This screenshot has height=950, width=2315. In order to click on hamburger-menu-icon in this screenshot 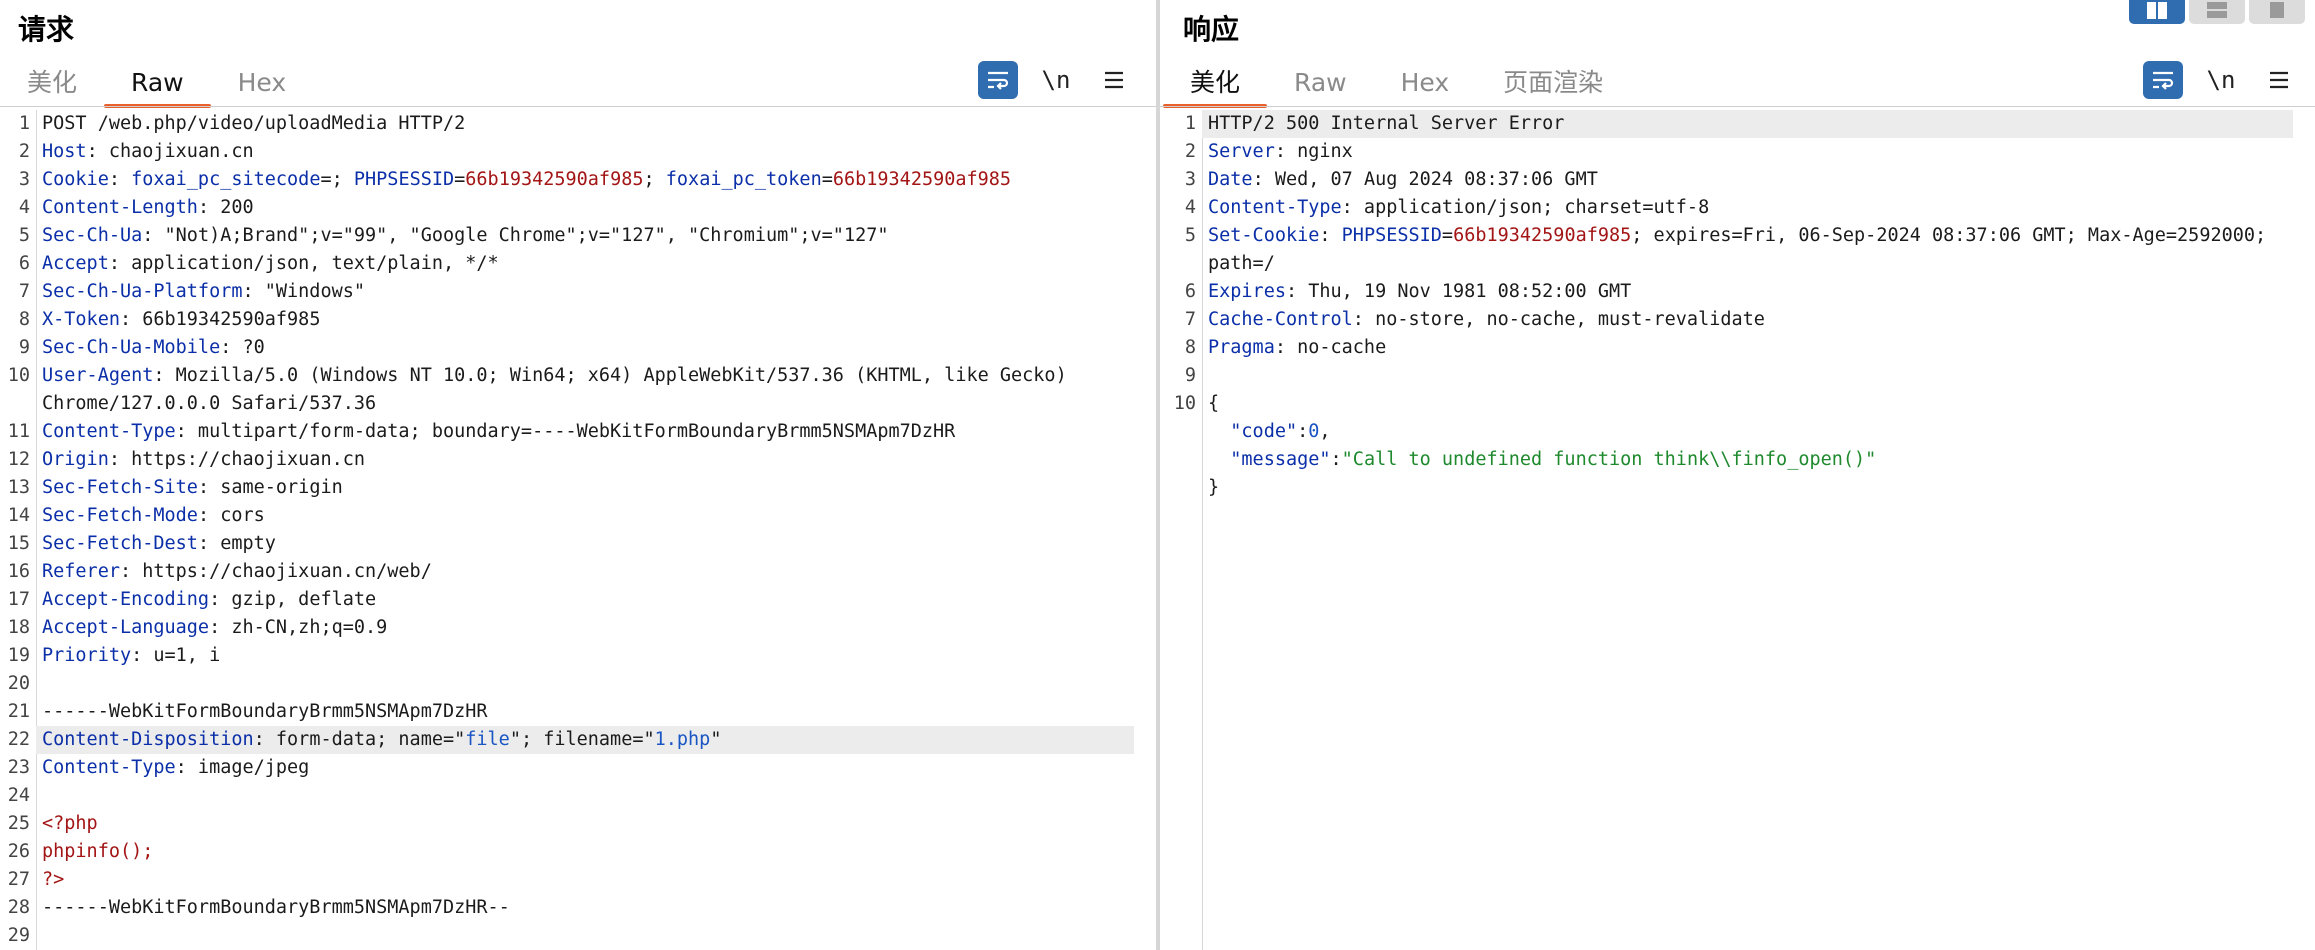, I will do `click(2279, 80)`.